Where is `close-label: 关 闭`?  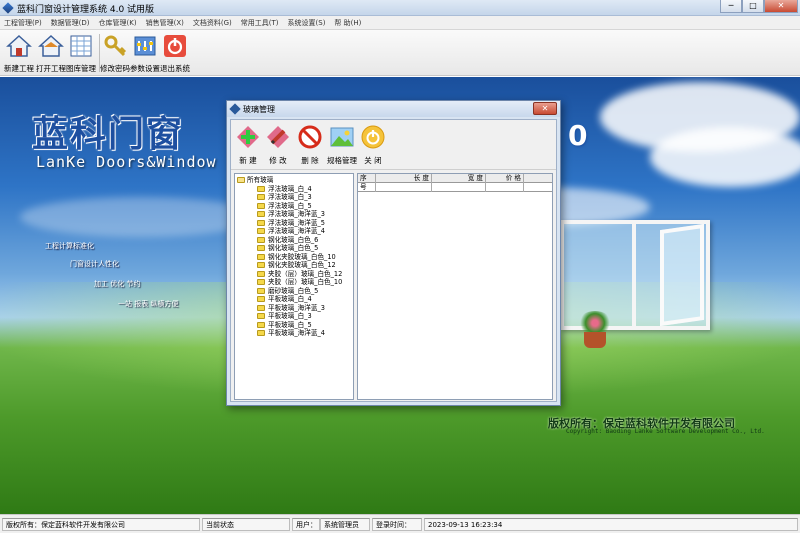 close-label: 关 闭 is located at coordinates (373, 160).